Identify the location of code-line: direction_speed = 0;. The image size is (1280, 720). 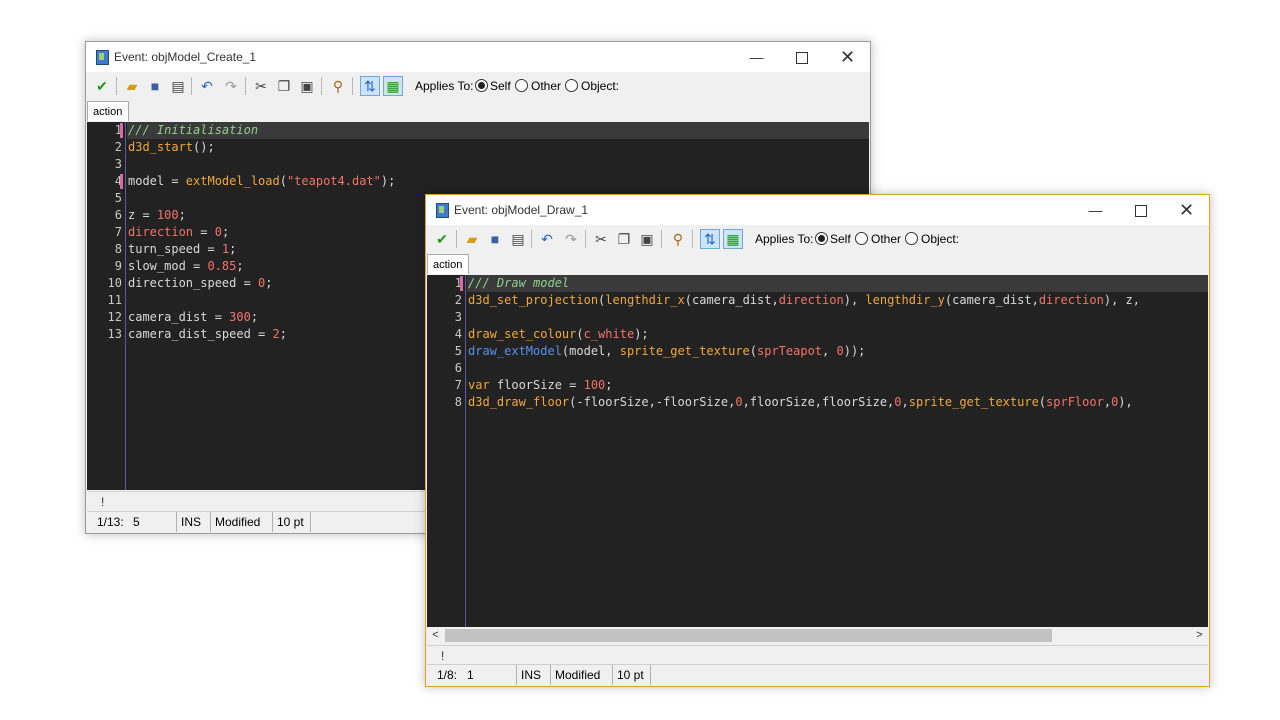
(200, 283).